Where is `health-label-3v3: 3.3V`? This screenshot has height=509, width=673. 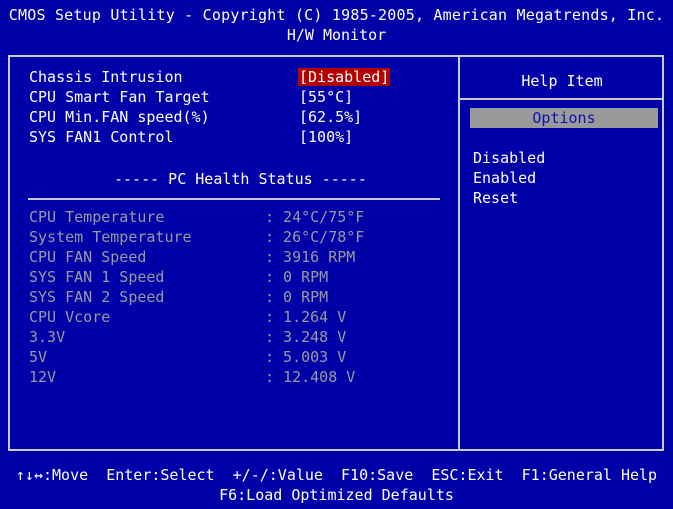
health-label-3v3: 3.3V is located at coordinates (47, 337).